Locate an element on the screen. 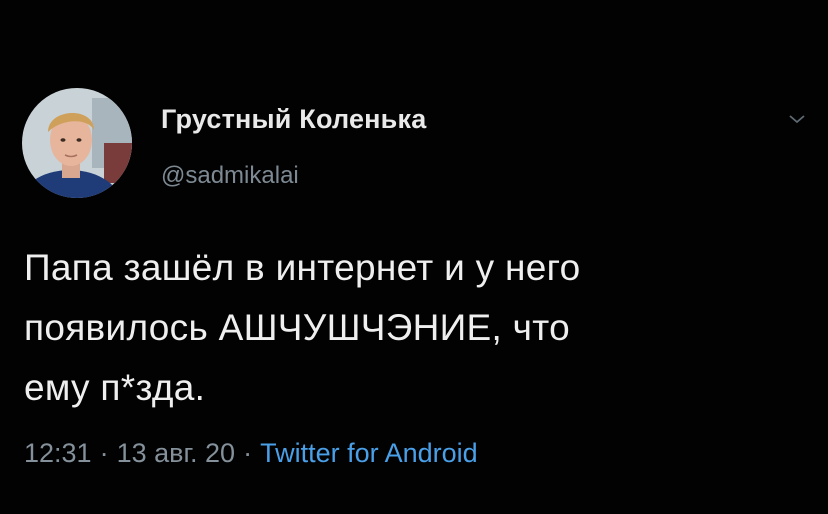  tweet-meta: 12:31 · 13 авг. 20 · Twitter for Android is located at coordinates (251, 453).